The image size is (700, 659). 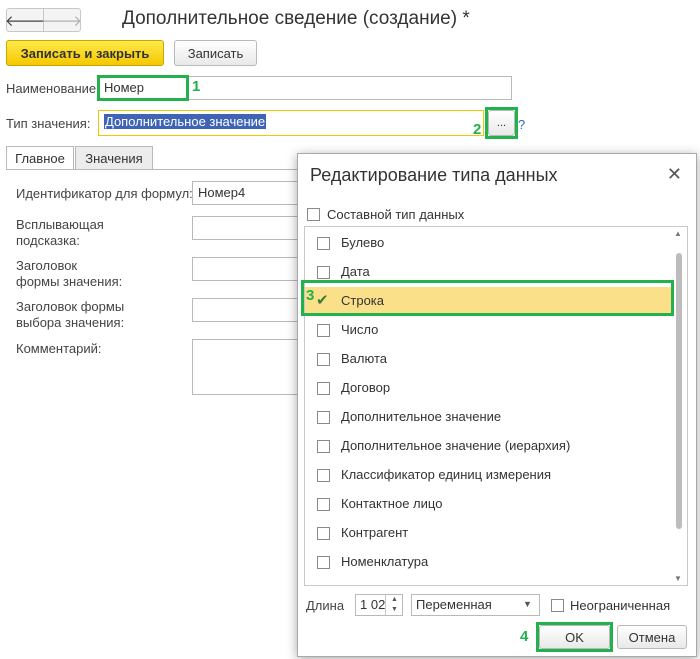 I want to click on type-list-item: Дополнительное значение, so click(x=488, y=417).